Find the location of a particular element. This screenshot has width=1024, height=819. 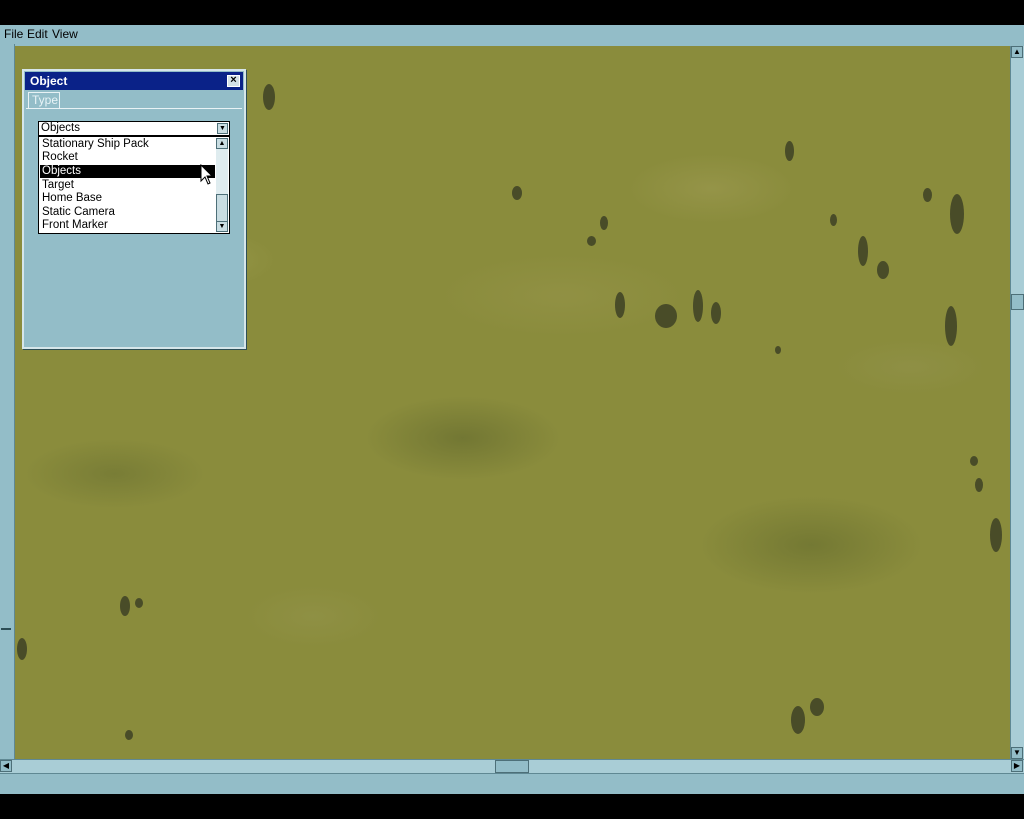

list-item: Rocket is located at coordinates (127, 157).